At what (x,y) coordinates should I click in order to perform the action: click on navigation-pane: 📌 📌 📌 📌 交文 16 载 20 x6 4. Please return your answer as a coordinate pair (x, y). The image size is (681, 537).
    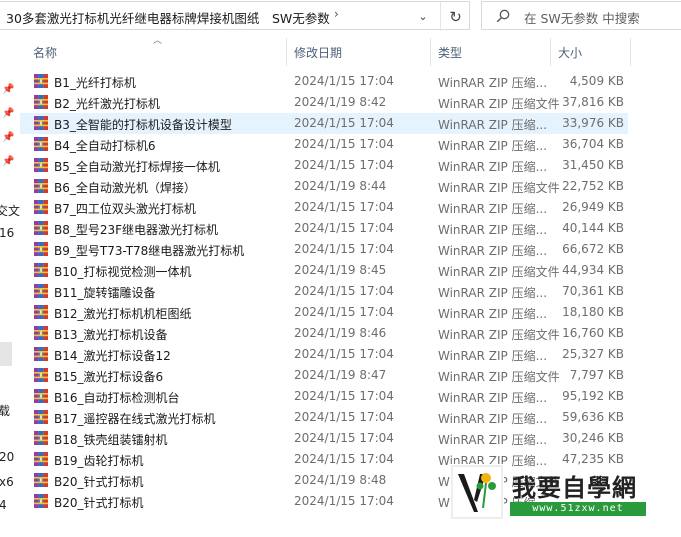
    Looking at the image, I should click on (10, 284).